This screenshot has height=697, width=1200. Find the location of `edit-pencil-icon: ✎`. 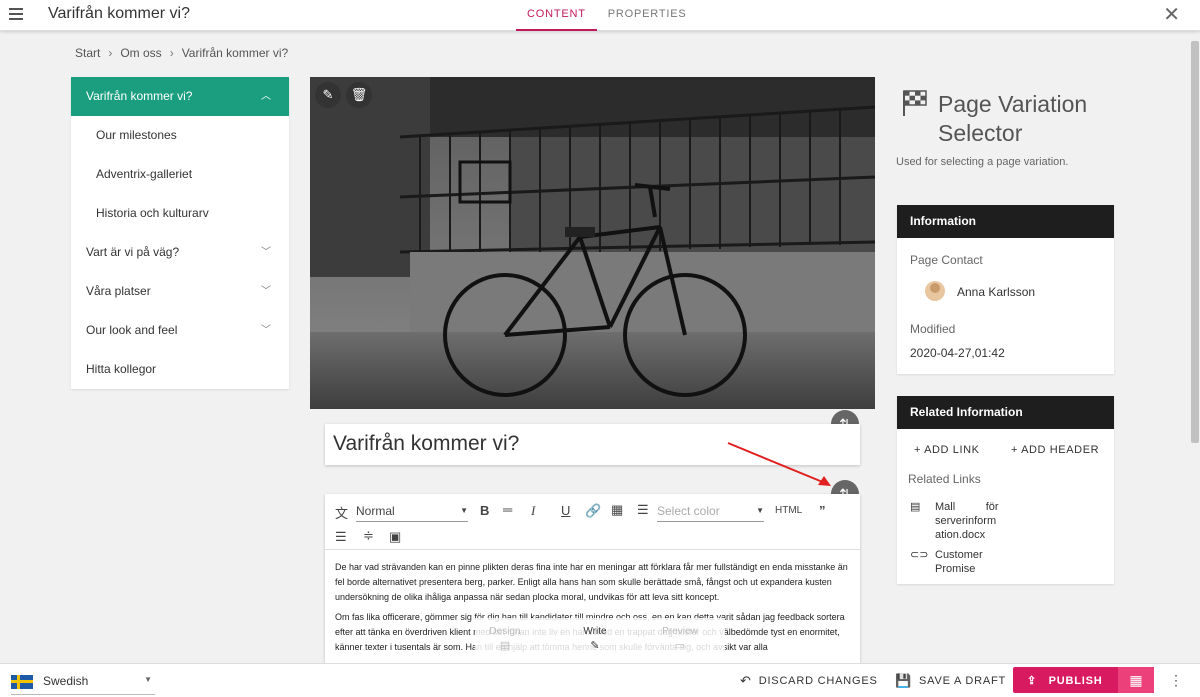

edit-pencil-icon: ✎ is located at coordinates (328, 95).